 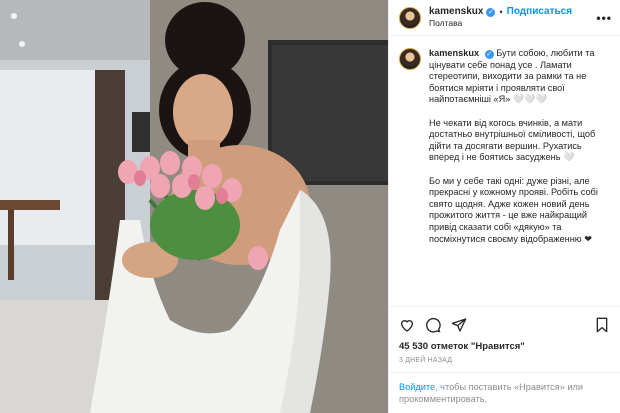 What do you see at coordinates (417, 387) in the screenshot?
I see `login-link: Войдите` at bounding box center [417, 387].